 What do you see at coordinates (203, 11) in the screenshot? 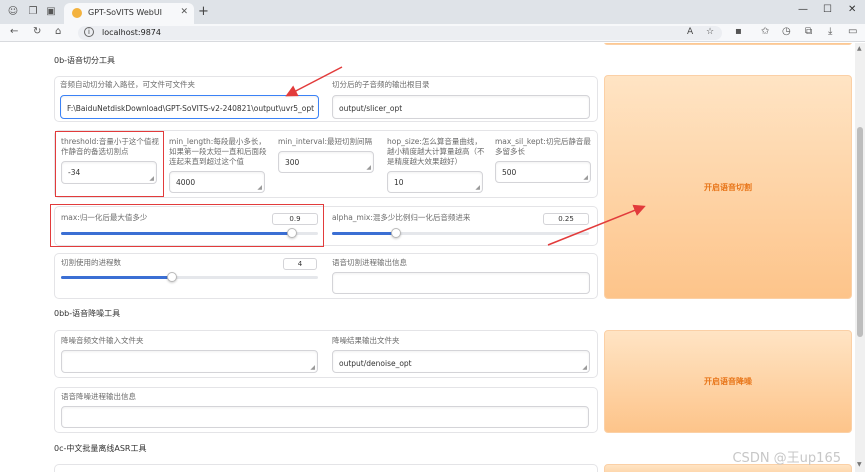
I see `new-tab-icon: +` at bounding box center [203, 11].